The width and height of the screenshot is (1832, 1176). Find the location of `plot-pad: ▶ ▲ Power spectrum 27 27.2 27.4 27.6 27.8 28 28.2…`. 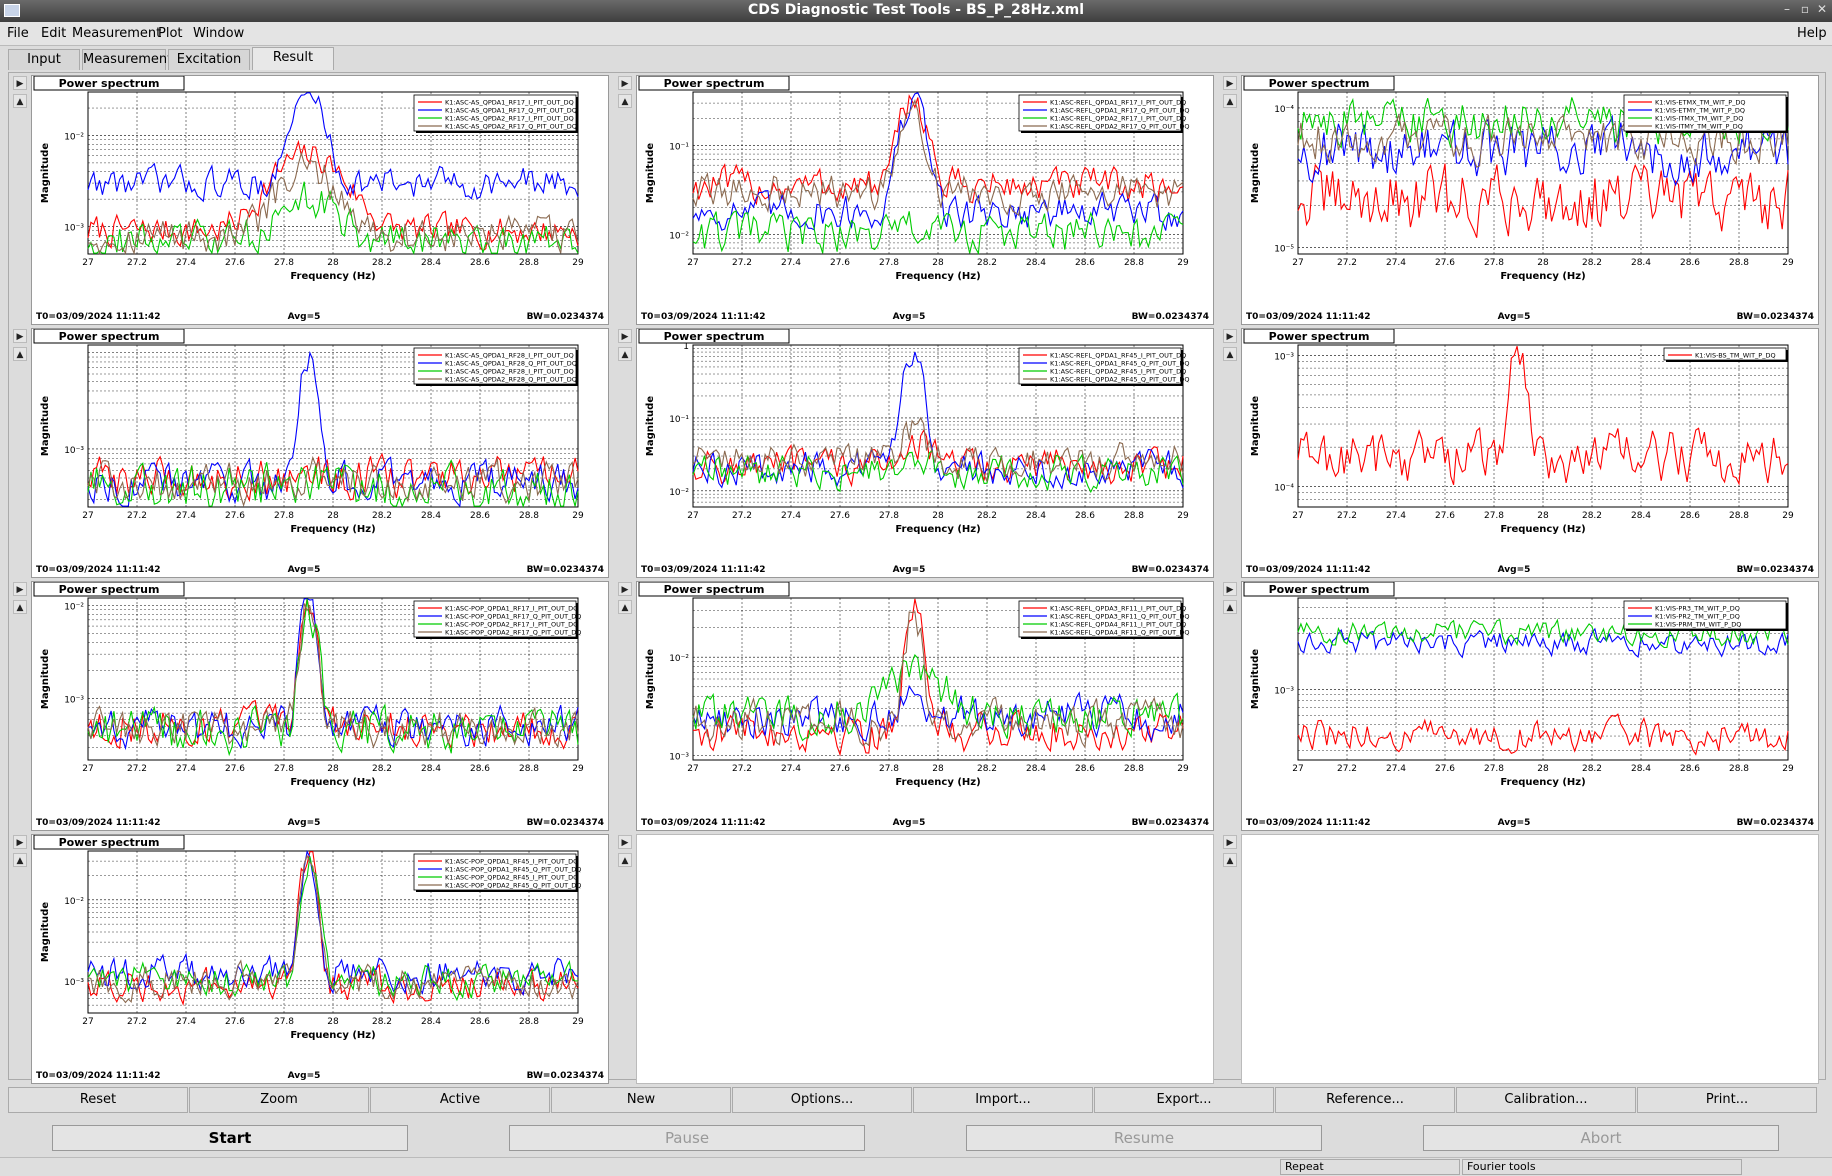

plot-pad: ▶ ▲ Power spectrum 27 27.2 27.4 27.6 27.8 28 28.2… is located at coordinates (309, 958).